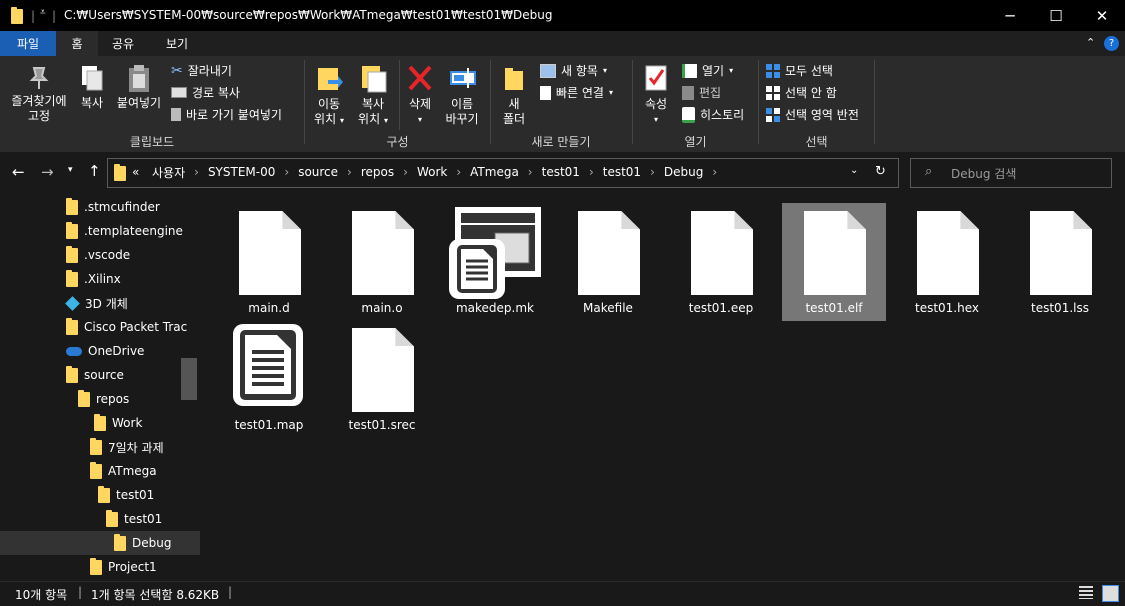  I want to click on file-item: main.o, so click(382, 262).